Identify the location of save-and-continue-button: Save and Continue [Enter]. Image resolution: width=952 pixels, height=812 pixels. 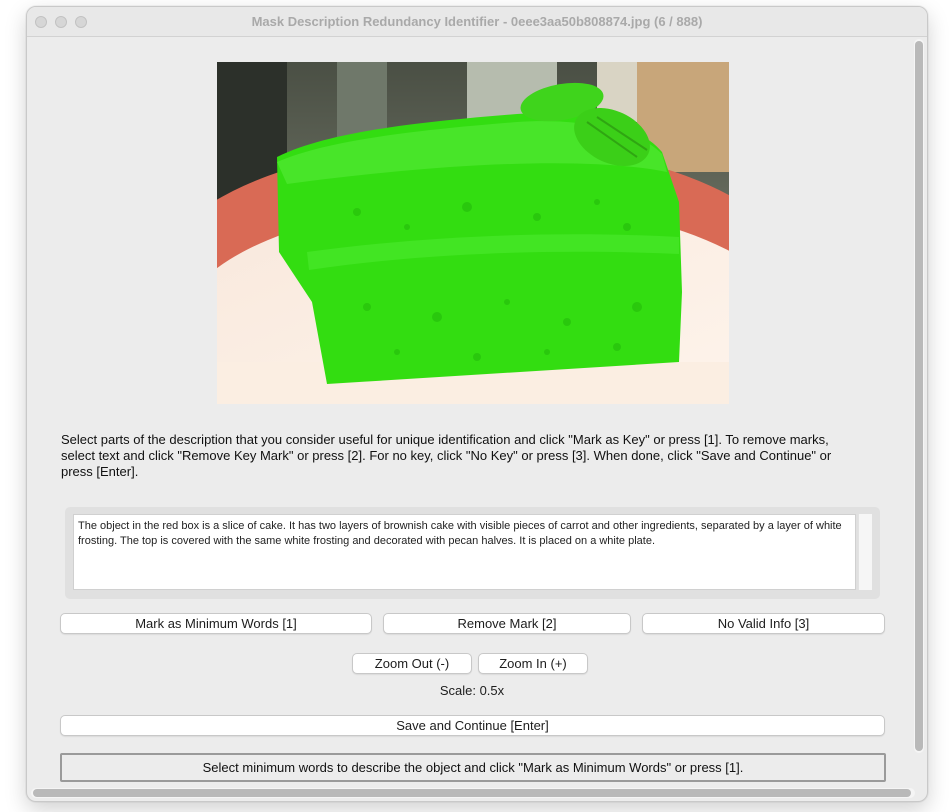
(472, 725).